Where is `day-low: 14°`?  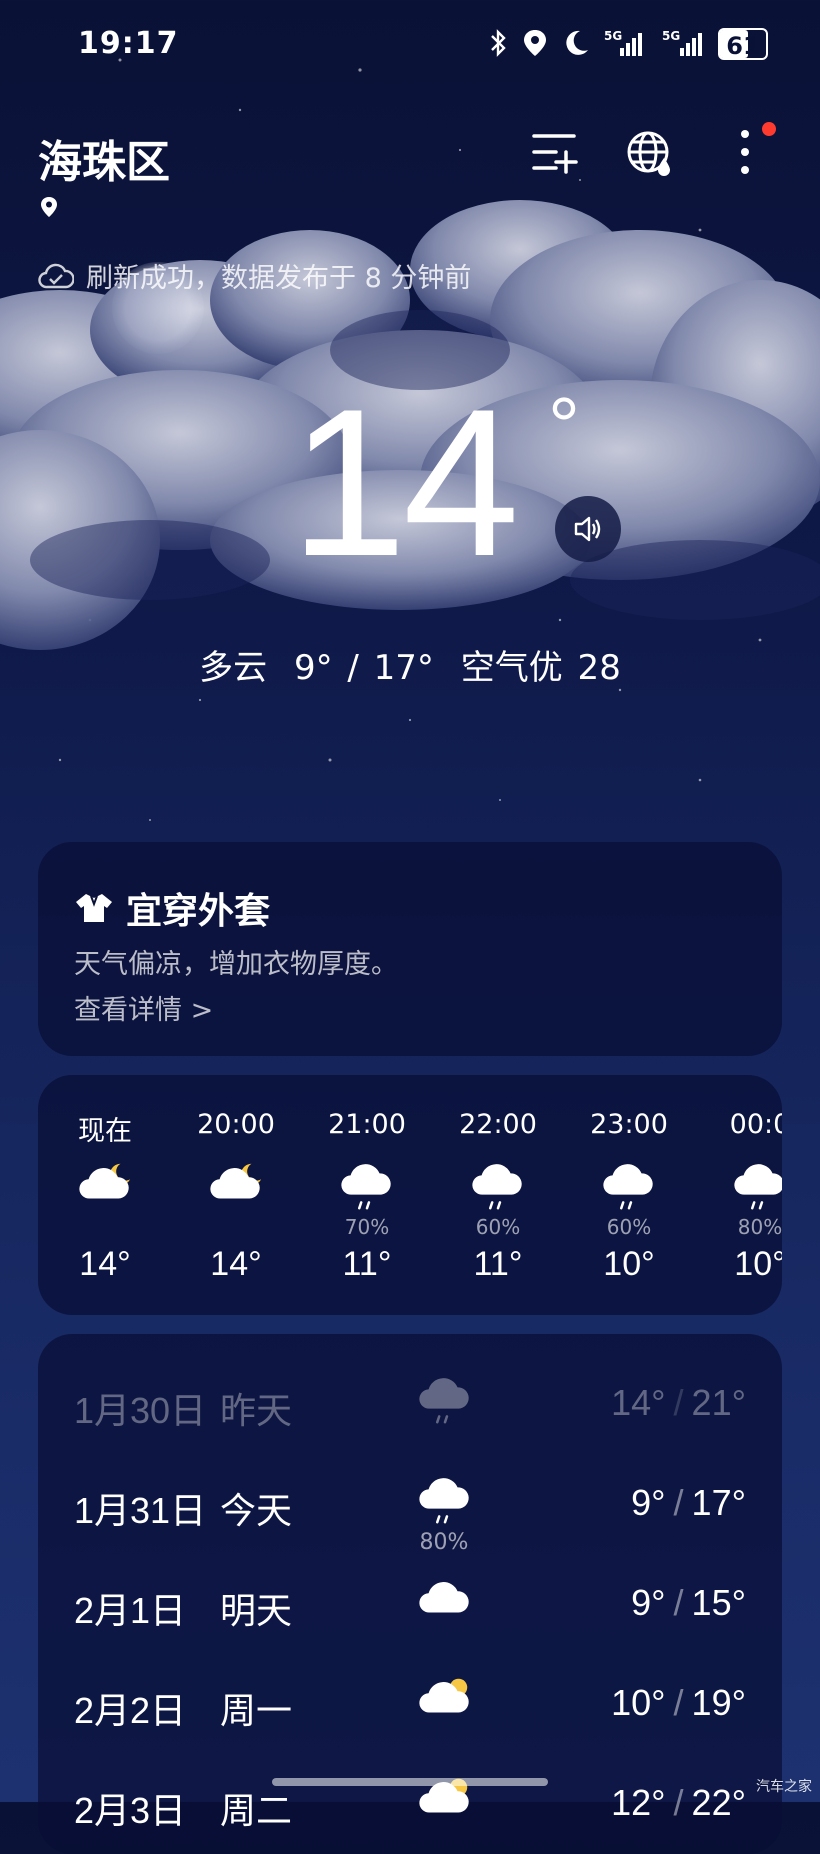 day-low: 14° is located at coordinates (638, 1402).